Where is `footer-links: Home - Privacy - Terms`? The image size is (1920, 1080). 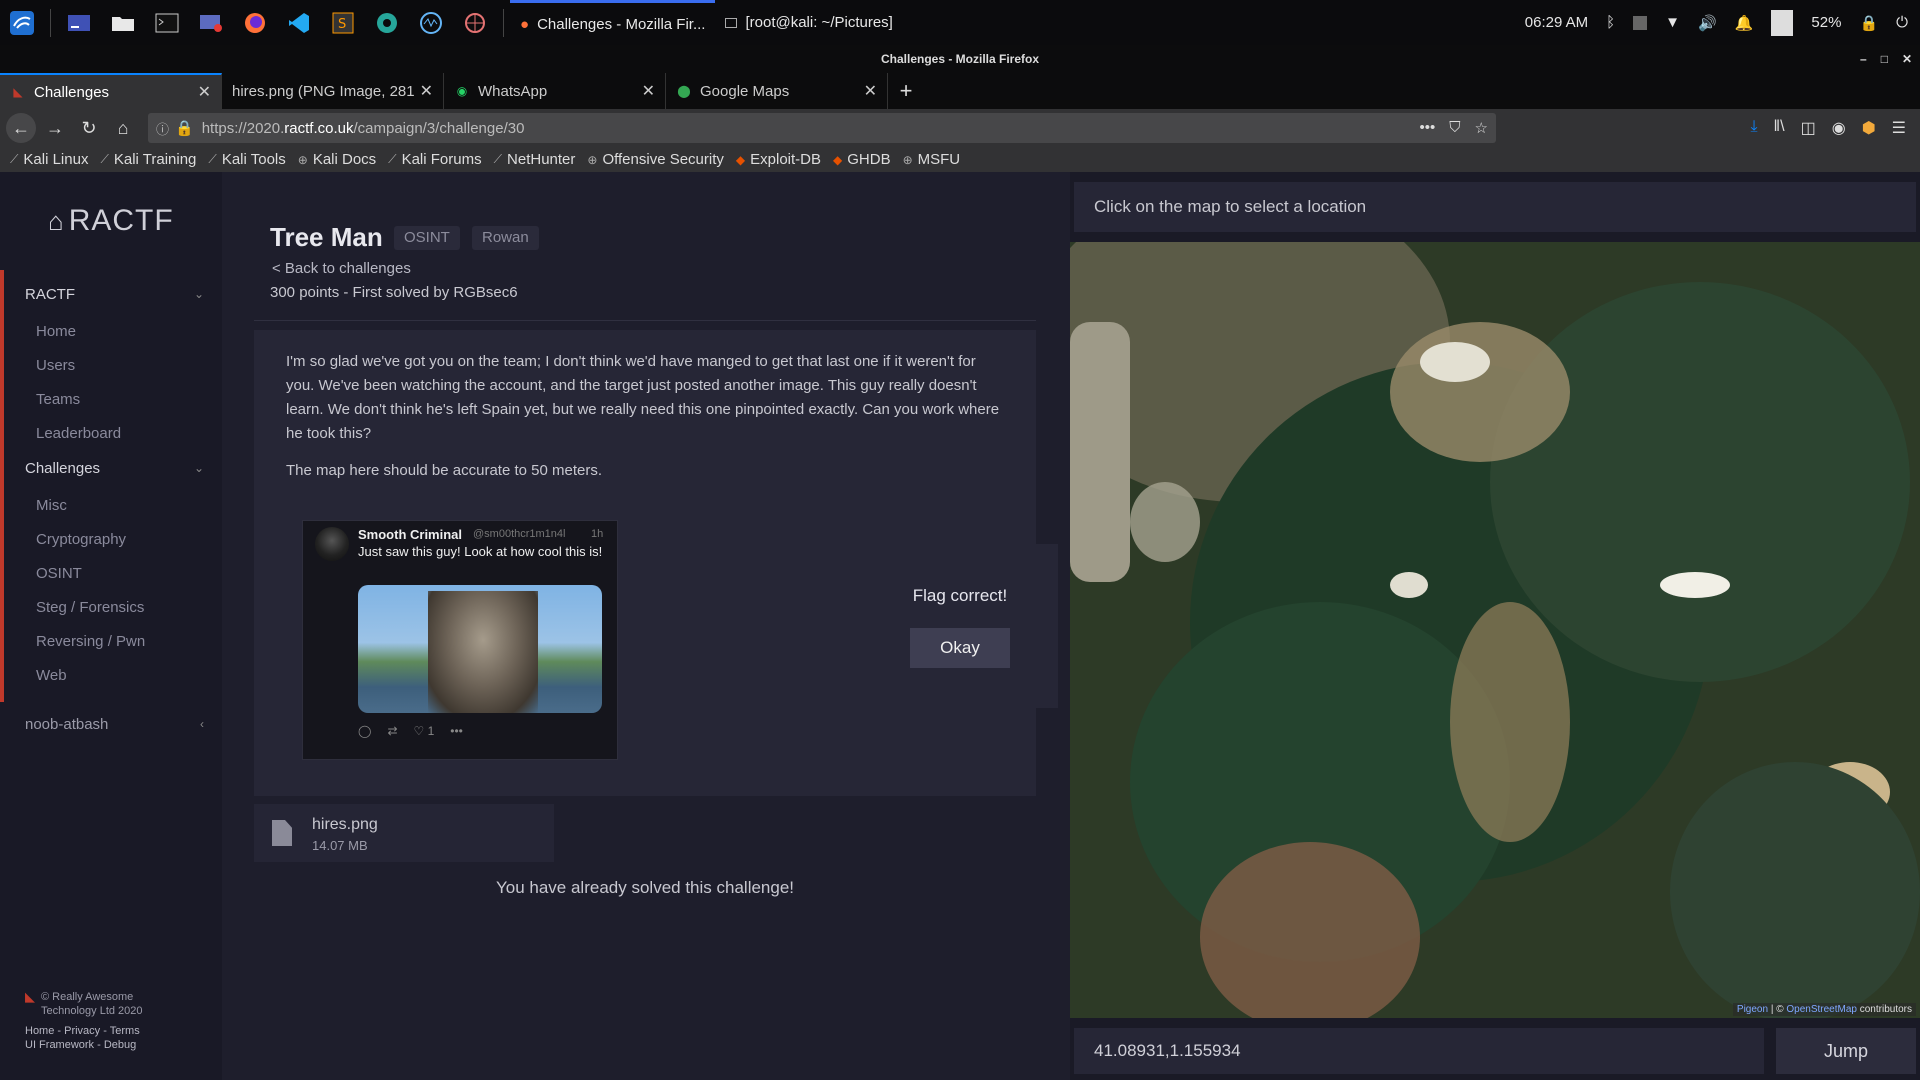
footer-links: Home - Privacy - Terms is located at coordinates (84, 1031).